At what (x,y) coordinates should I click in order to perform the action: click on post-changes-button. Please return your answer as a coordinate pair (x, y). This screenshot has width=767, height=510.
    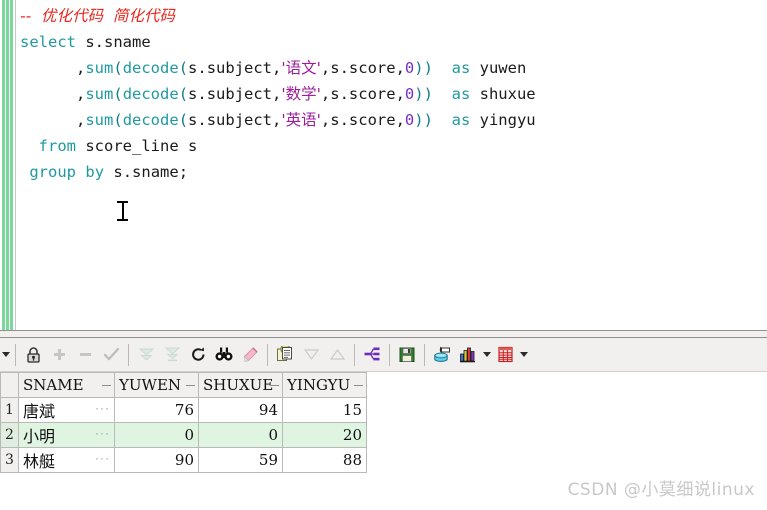
    Looking at the image, I should click on (111, 355).